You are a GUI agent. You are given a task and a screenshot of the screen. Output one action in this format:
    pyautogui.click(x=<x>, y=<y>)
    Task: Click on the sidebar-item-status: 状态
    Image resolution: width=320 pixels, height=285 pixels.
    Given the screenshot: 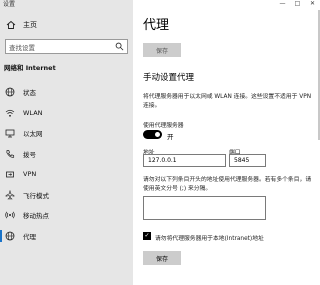 What is the action you would take?
    pyautogui.click(x=66, y=92)
    